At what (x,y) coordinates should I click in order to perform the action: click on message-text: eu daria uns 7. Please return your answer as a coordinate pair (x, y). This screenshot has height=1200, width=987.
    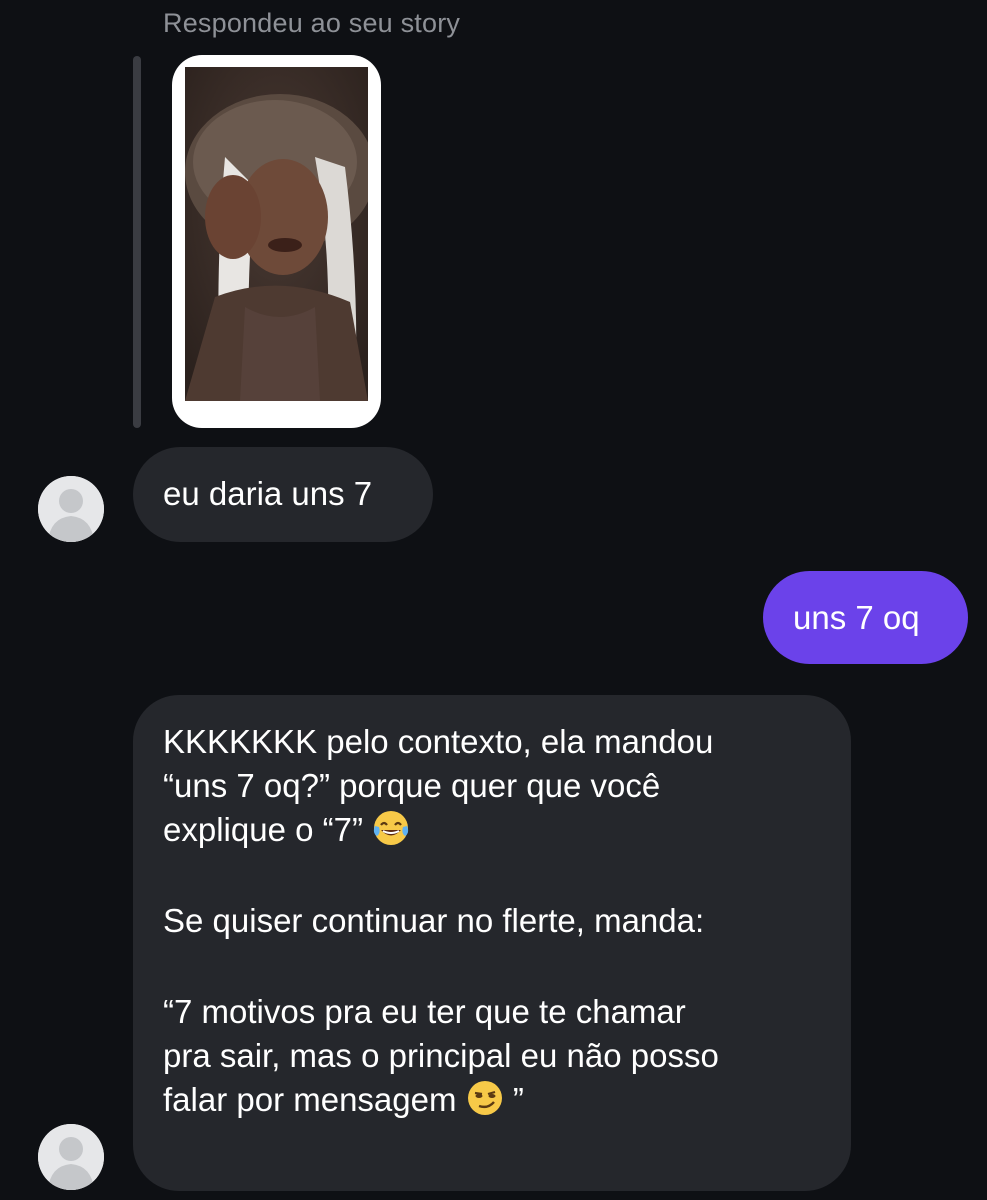
    Looking at the image, I should click on (268, 493).